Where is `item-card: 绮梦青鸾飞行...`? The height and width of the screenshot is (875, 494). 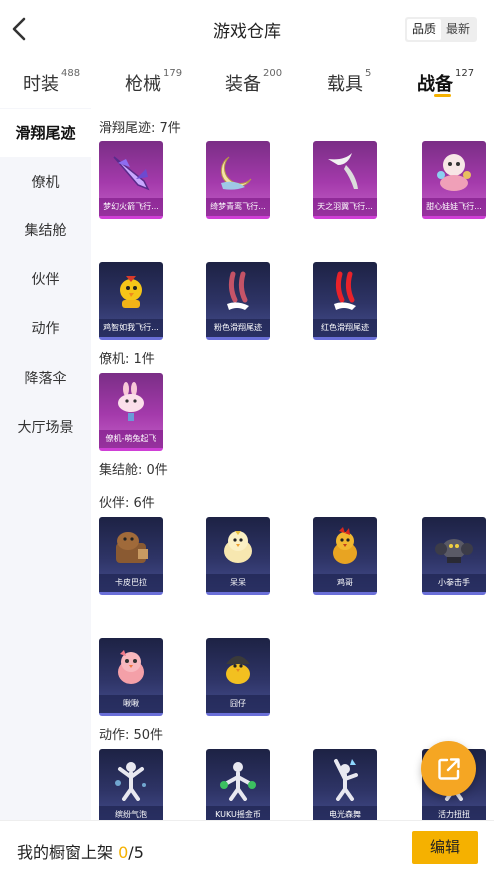 item-card: 绮梦青鸾飞行... is located at coordinates (238, 180).